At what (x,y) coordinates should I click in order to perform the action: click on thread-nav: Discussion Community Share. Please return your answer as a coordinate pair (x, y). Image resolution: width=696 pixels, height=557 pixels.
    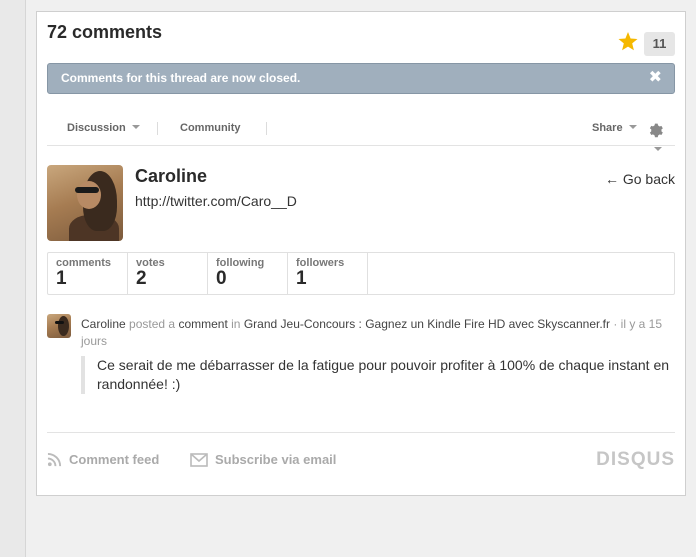
    Looking at the image, I should click on (361, 132).